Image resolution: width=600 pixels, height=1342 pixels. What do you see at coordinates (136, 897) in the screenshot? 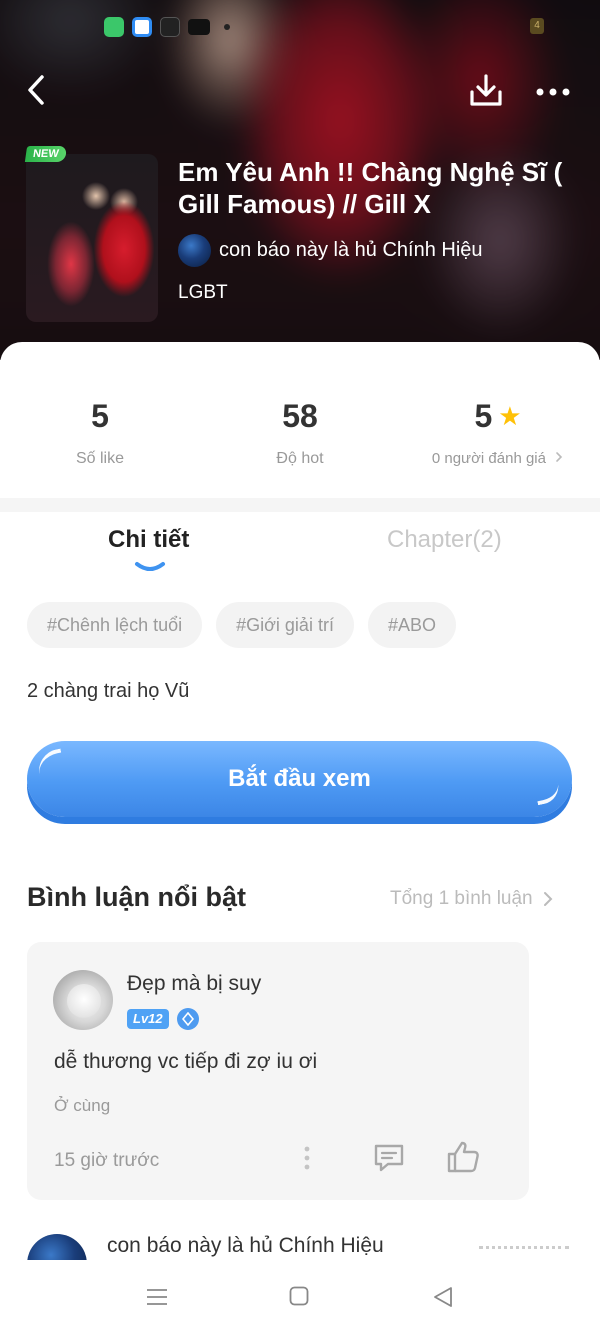
I see `featured-comments-title: Bình luận nổi bật` at bounding box center [136, 897].